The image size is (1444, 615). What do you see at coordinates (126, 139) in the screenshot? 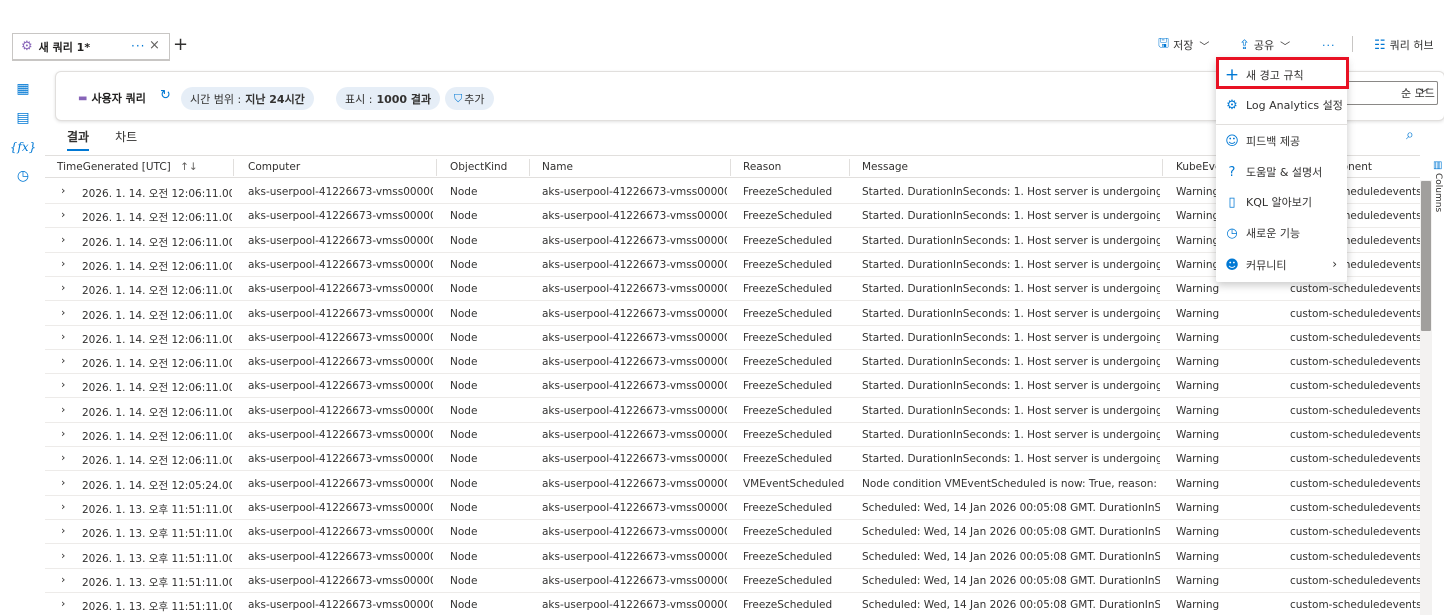
I see `tab-chart: 차트` at bounding box center [126, 139].